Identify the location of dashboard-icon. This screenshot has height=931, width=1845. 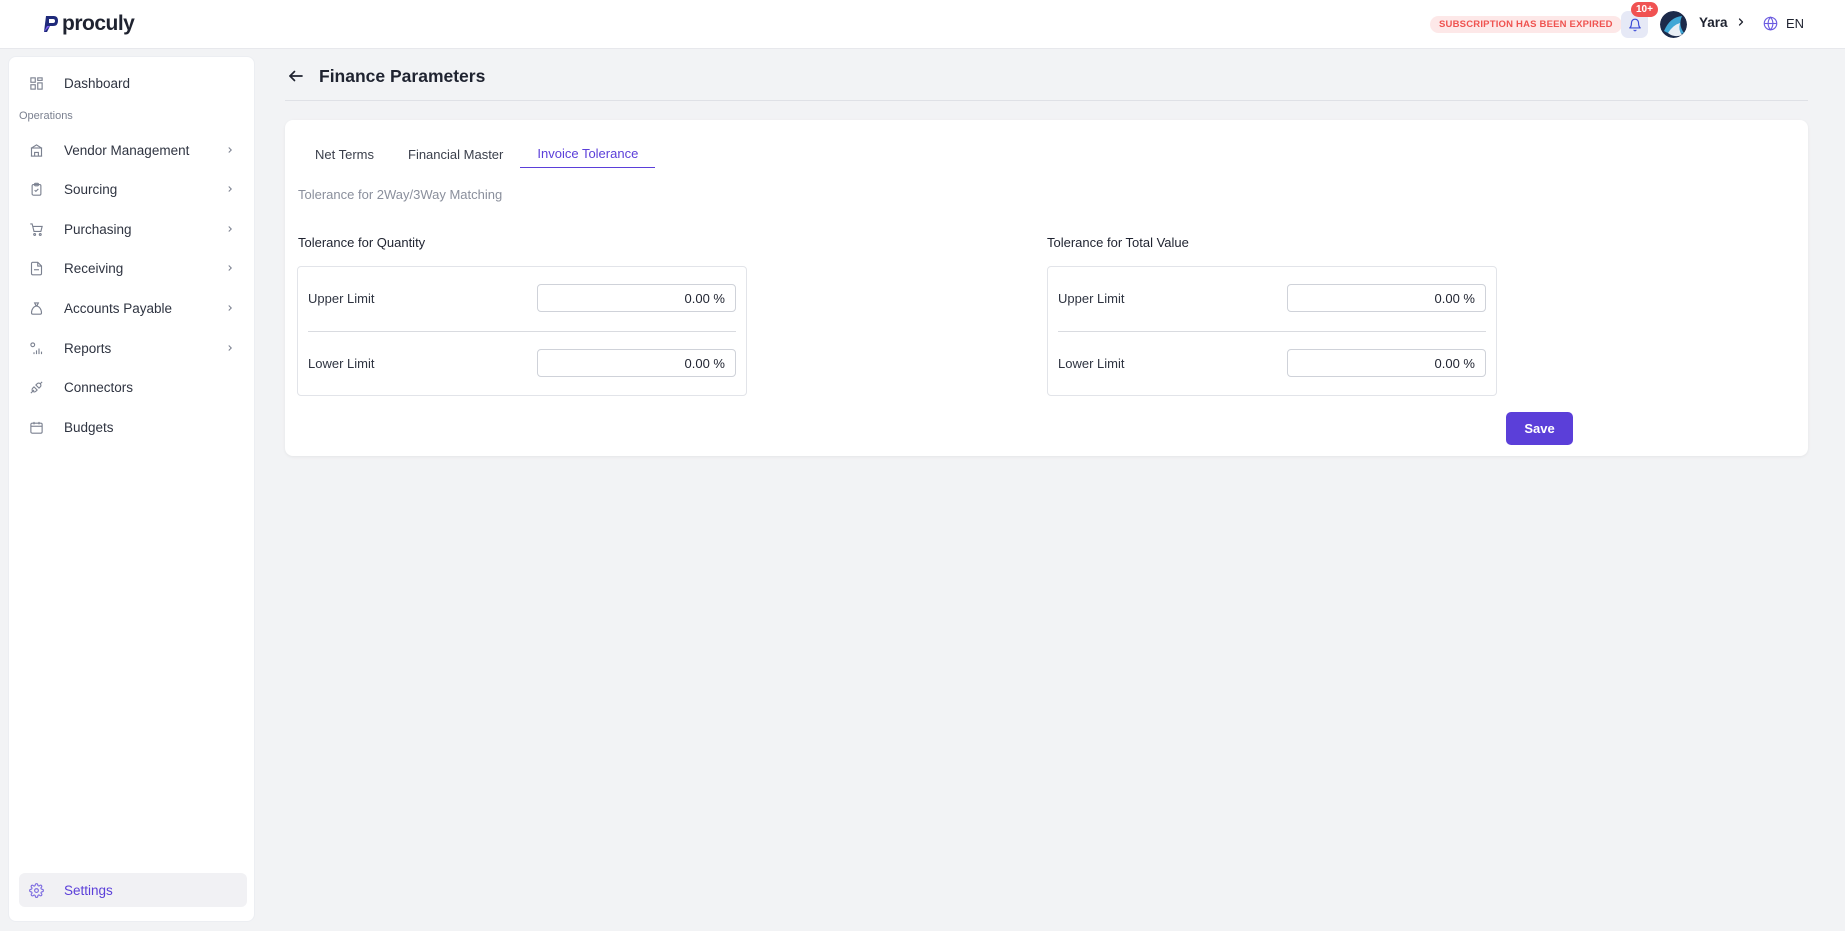
(36, 83).